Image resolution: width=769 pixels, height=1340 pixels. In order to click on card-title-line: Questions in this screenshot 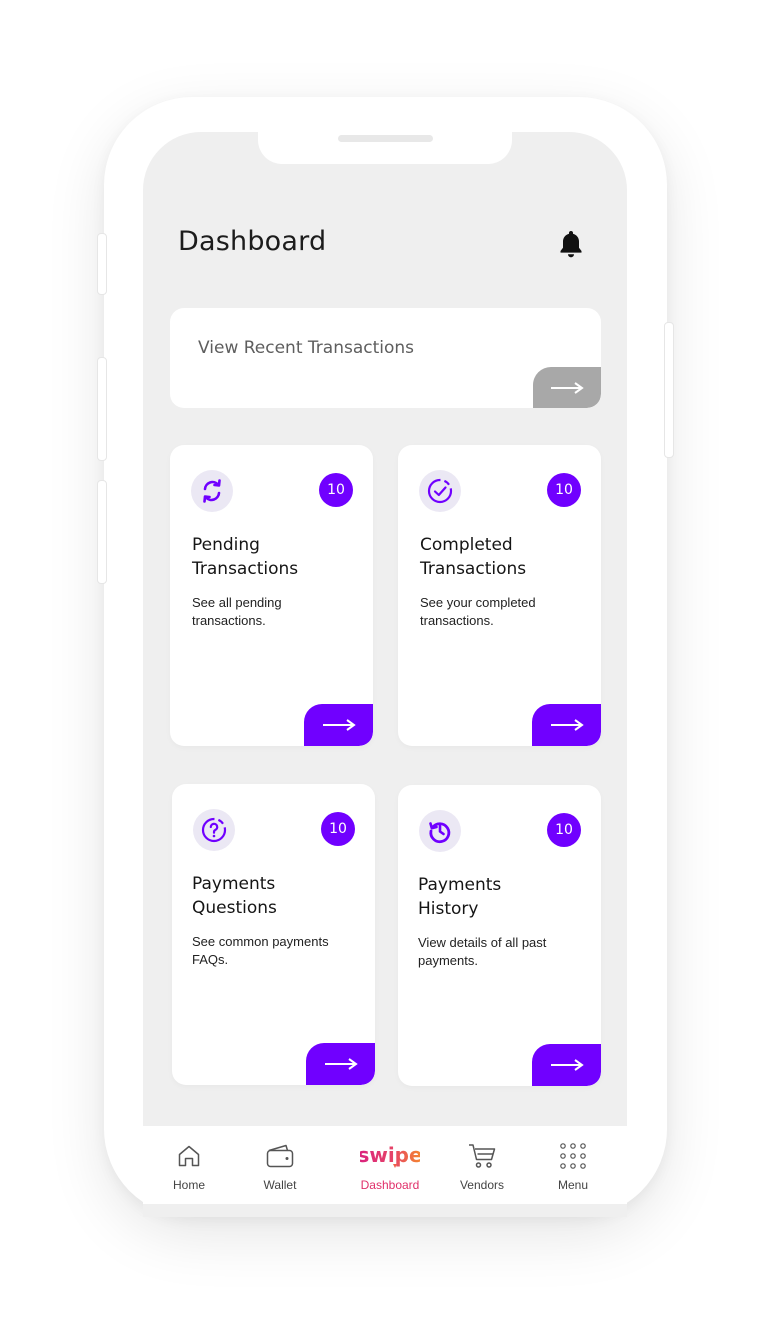, I will do `click(234, 908)`.